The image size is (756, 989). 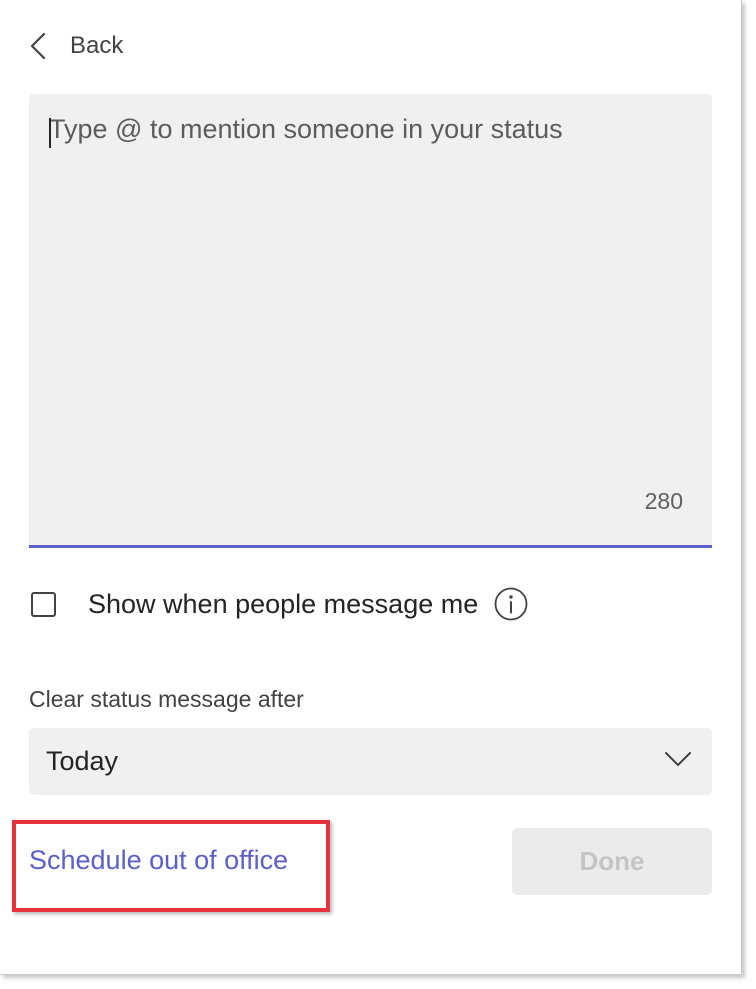 What do you see at coordinates (43, 604) in the screenshot?
I see `show-when-messaged-checkbox` at bounding box center [43, 604].